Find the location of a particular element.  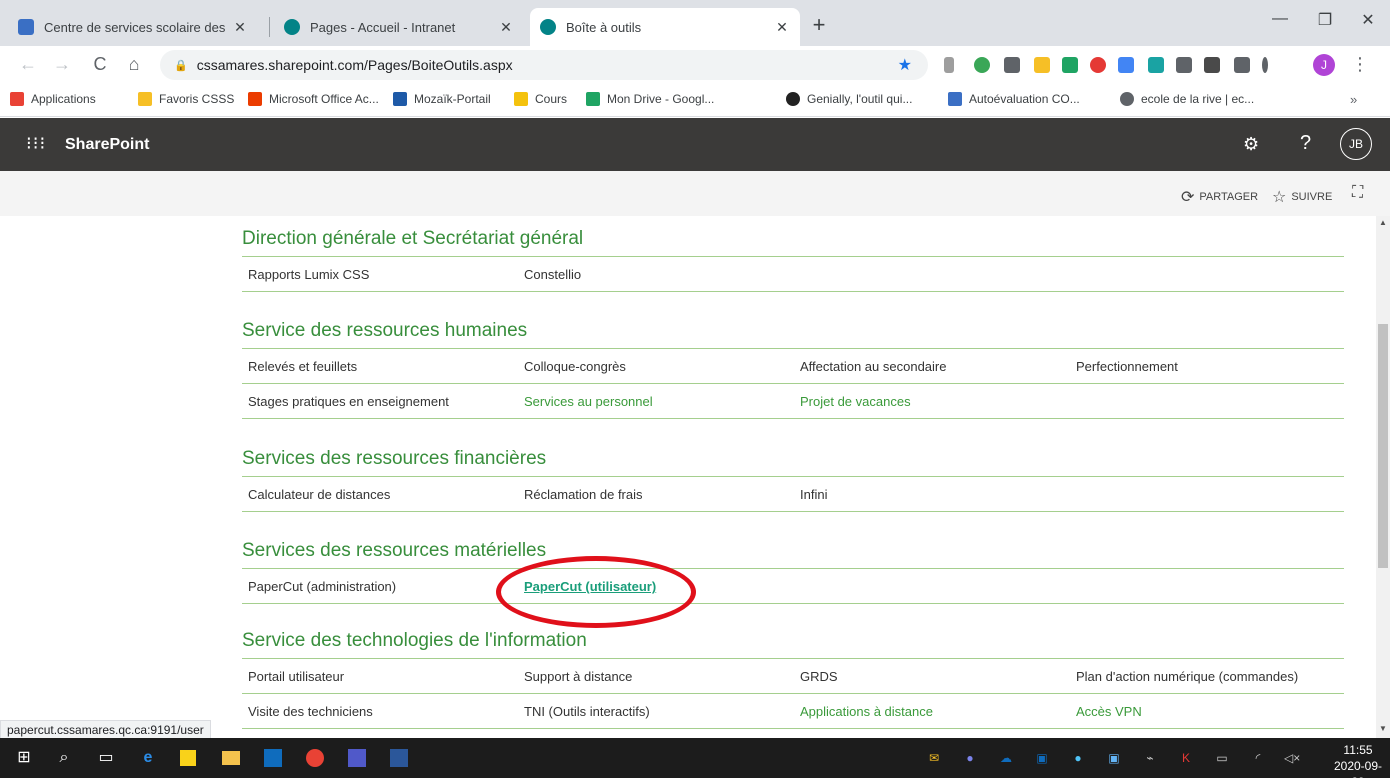

sharepoint-brand: SharePoint is located at coordinates (107, 145).